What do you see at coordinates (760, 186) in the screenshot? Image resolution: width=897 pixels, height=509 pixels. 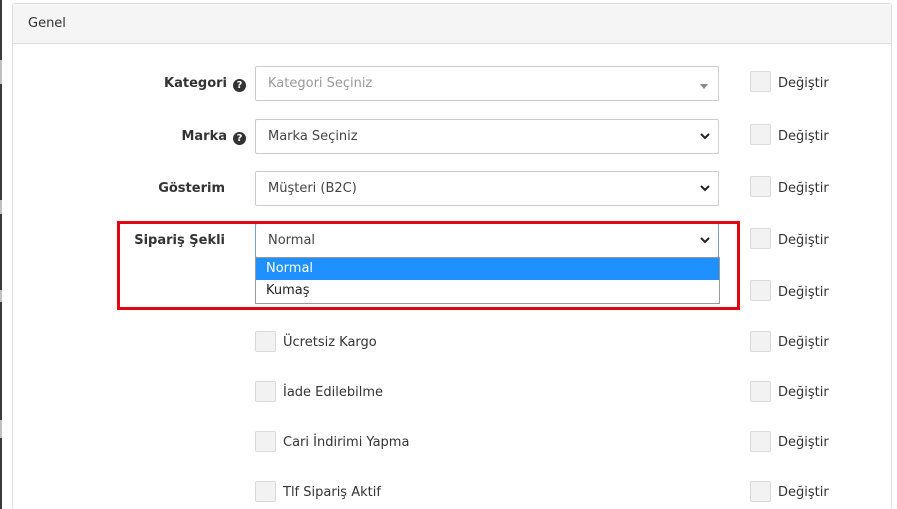 I see `degistir-checkbox-gosterim` at bounding box center [760, 186].